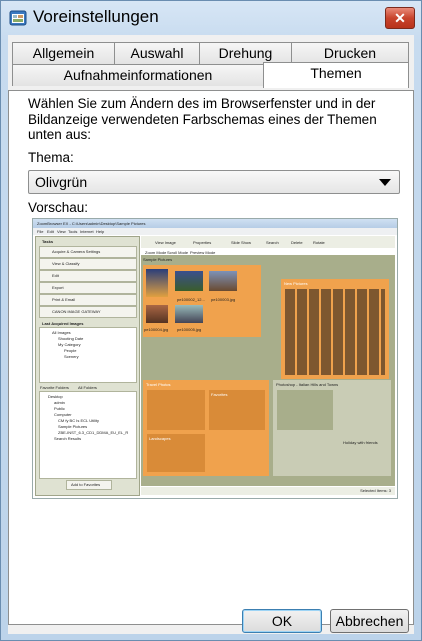  I want to click on preview-folder: CM fy BC Is ECL Utility, so click(78, 420).